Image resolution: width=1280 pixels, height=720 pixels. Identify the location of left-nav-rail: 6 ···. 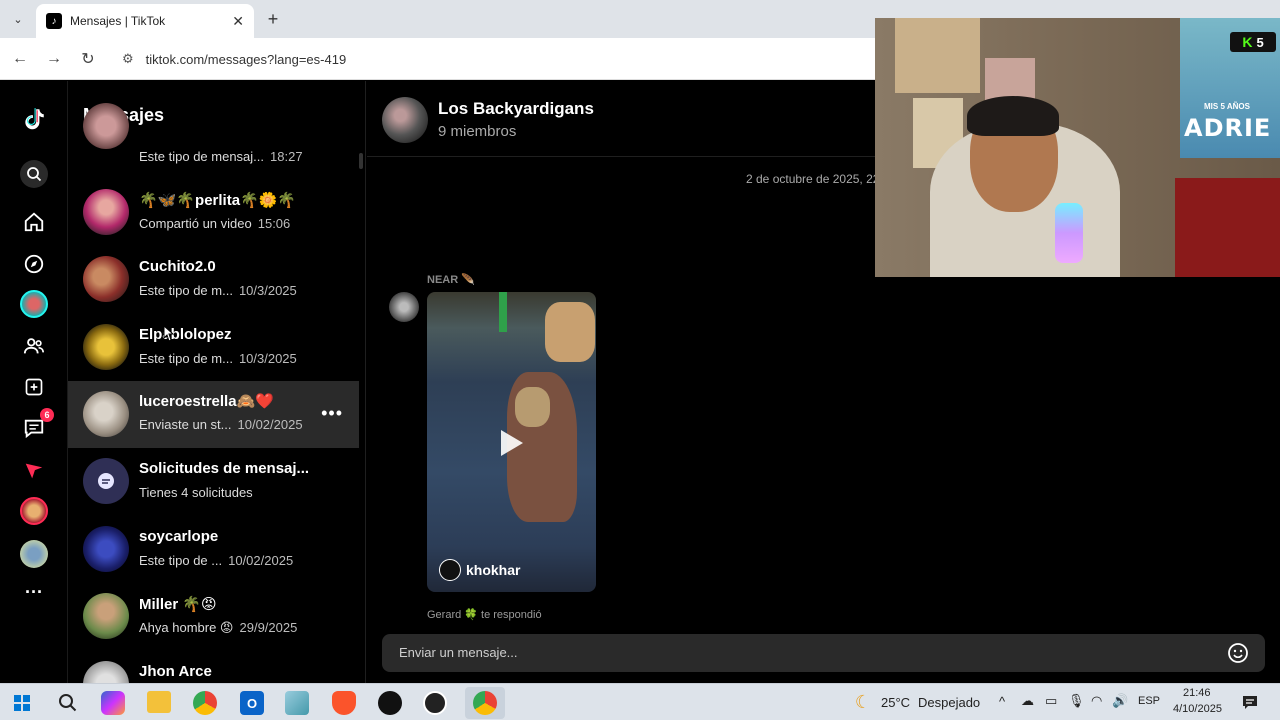
(34, 382).